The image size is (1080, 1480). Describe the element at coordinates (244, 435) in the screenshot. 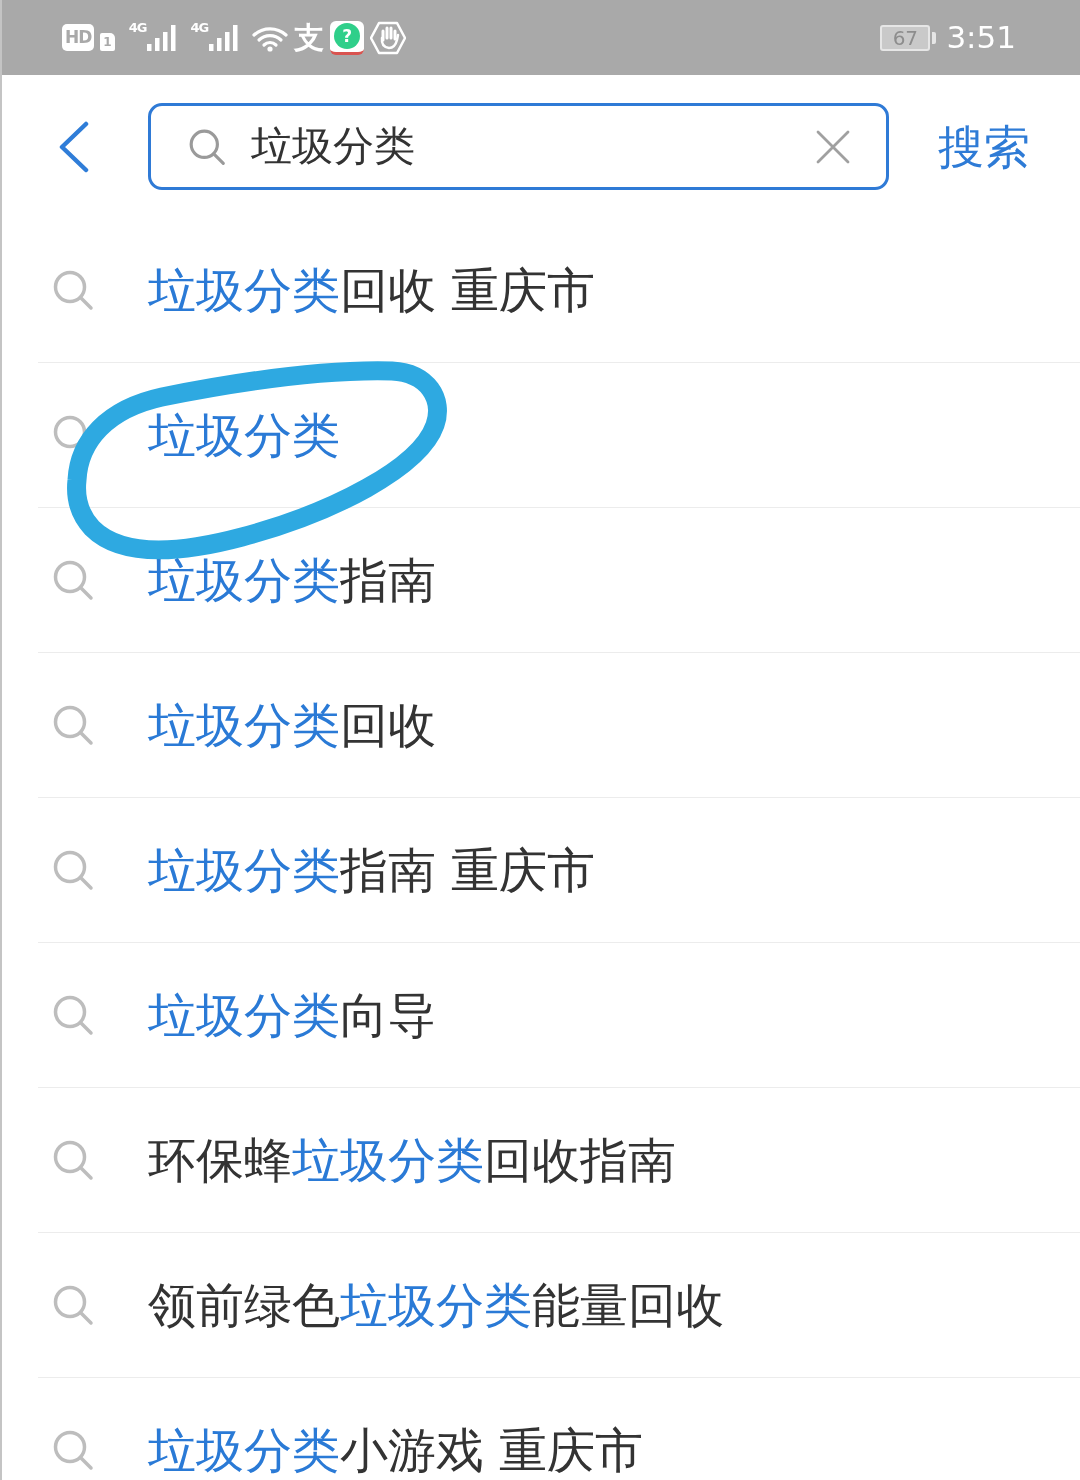

I see `suggestion-text: 垃圾分类` at that location.